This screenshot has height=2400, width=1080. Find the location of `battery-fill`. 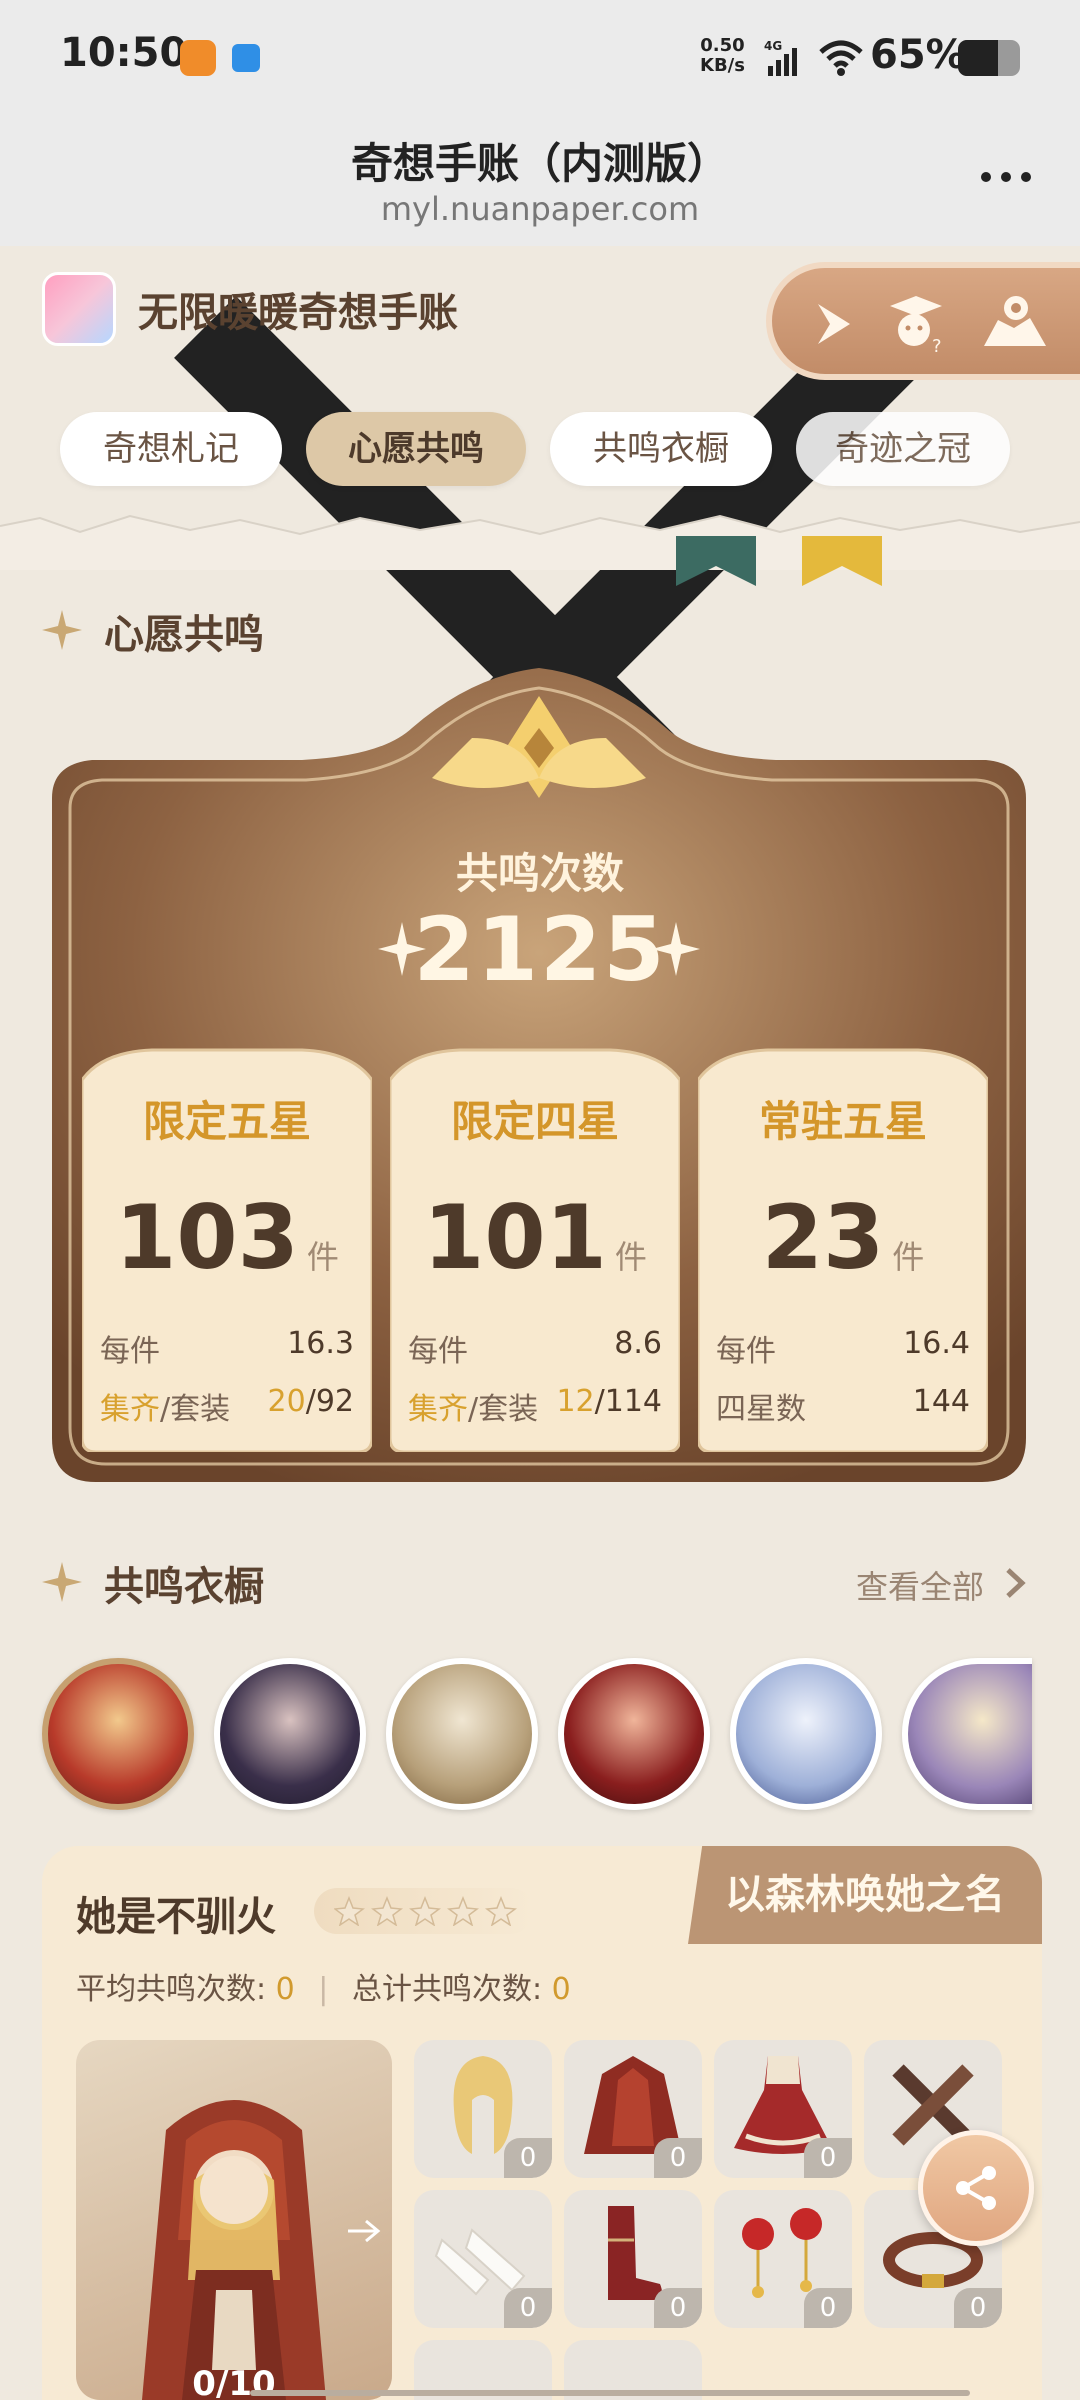

battery-fill is located at coordinates (978, 58).